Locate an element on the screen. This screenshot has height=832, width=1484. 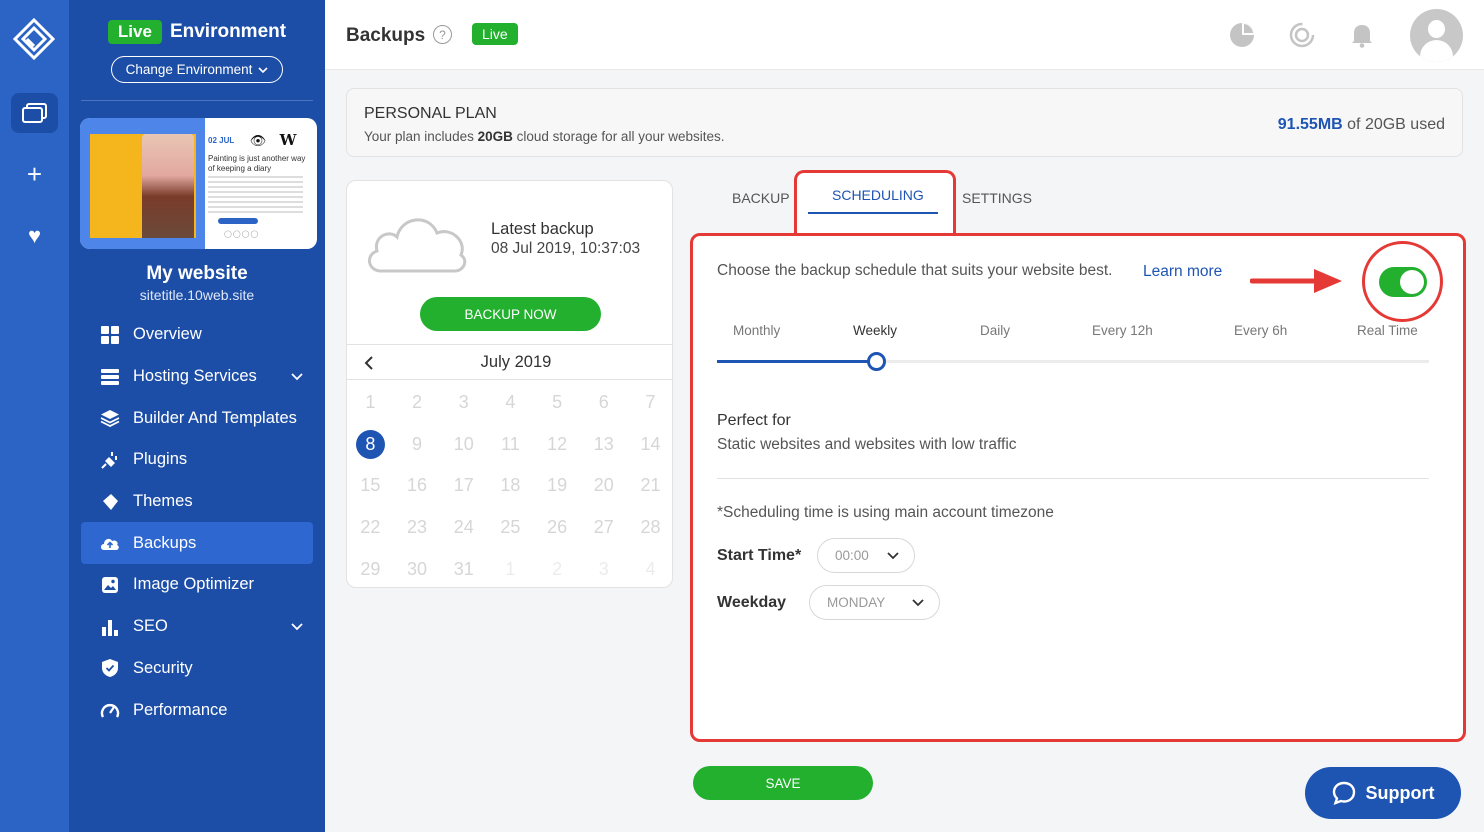
change-environment-button: Change Environment is located at coordinates (197, 69).